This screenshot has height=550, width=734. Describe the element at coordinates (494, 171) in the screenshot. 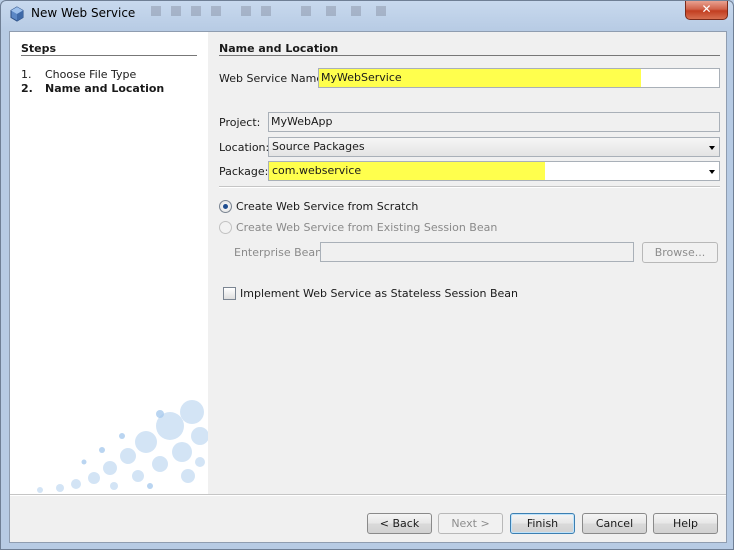

I see `package-combobox: com.webservice` at that location.